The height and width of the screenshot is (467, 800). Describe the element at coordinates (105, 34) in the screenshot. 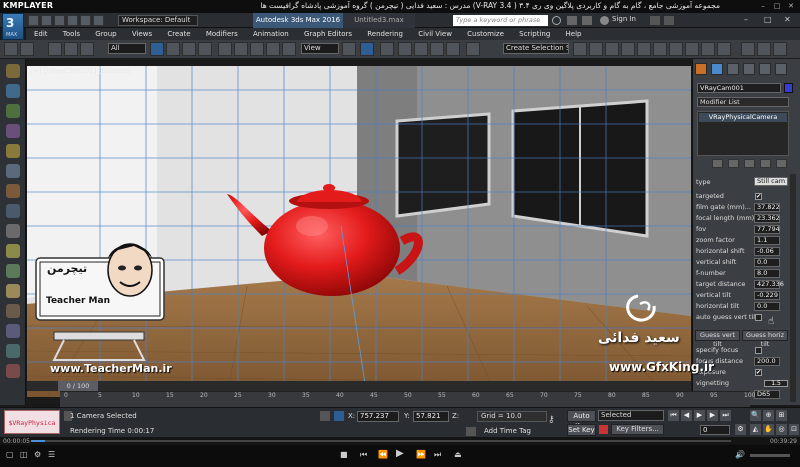

I see `menu-group: Group` at that location.